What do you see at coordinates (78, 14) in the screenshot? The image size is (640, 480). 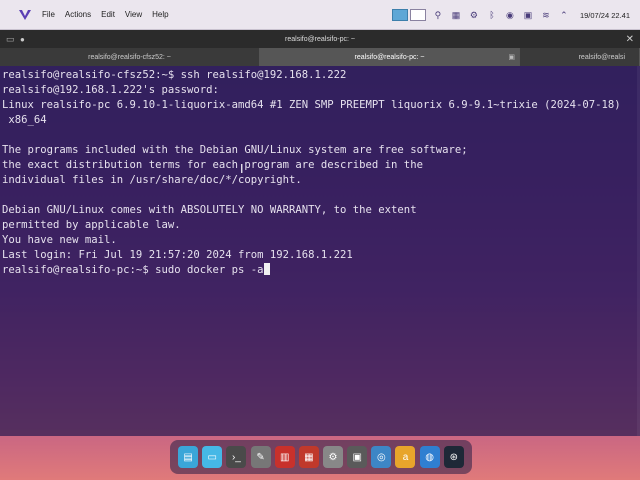 I see `menu-actions: Actions` at bounding box center [78, 14].